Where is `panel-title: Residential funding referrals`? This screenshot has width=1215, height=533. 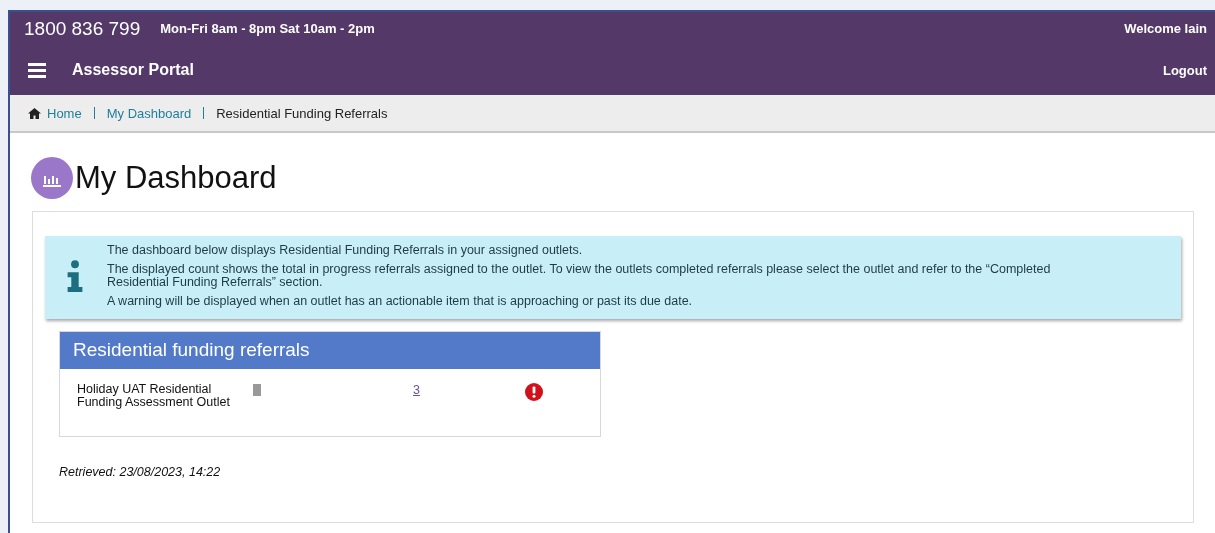 panel-title: Residential funding referrals is located at coordinates (330, 350).